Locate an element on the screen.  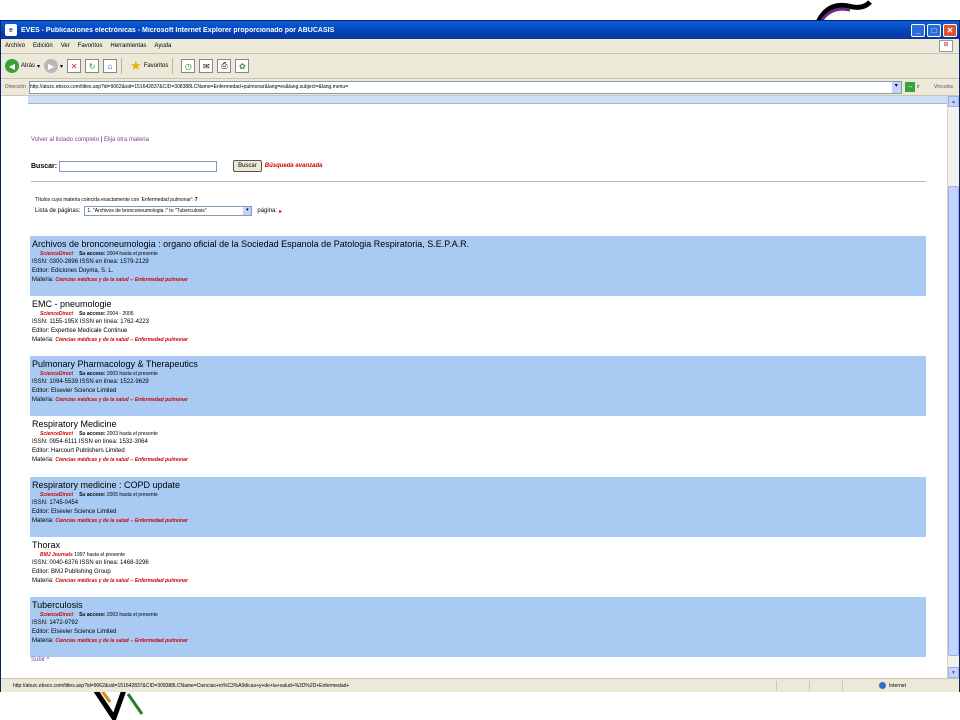
provider-link: BMJ Journals is located at coordinates (56, 555).